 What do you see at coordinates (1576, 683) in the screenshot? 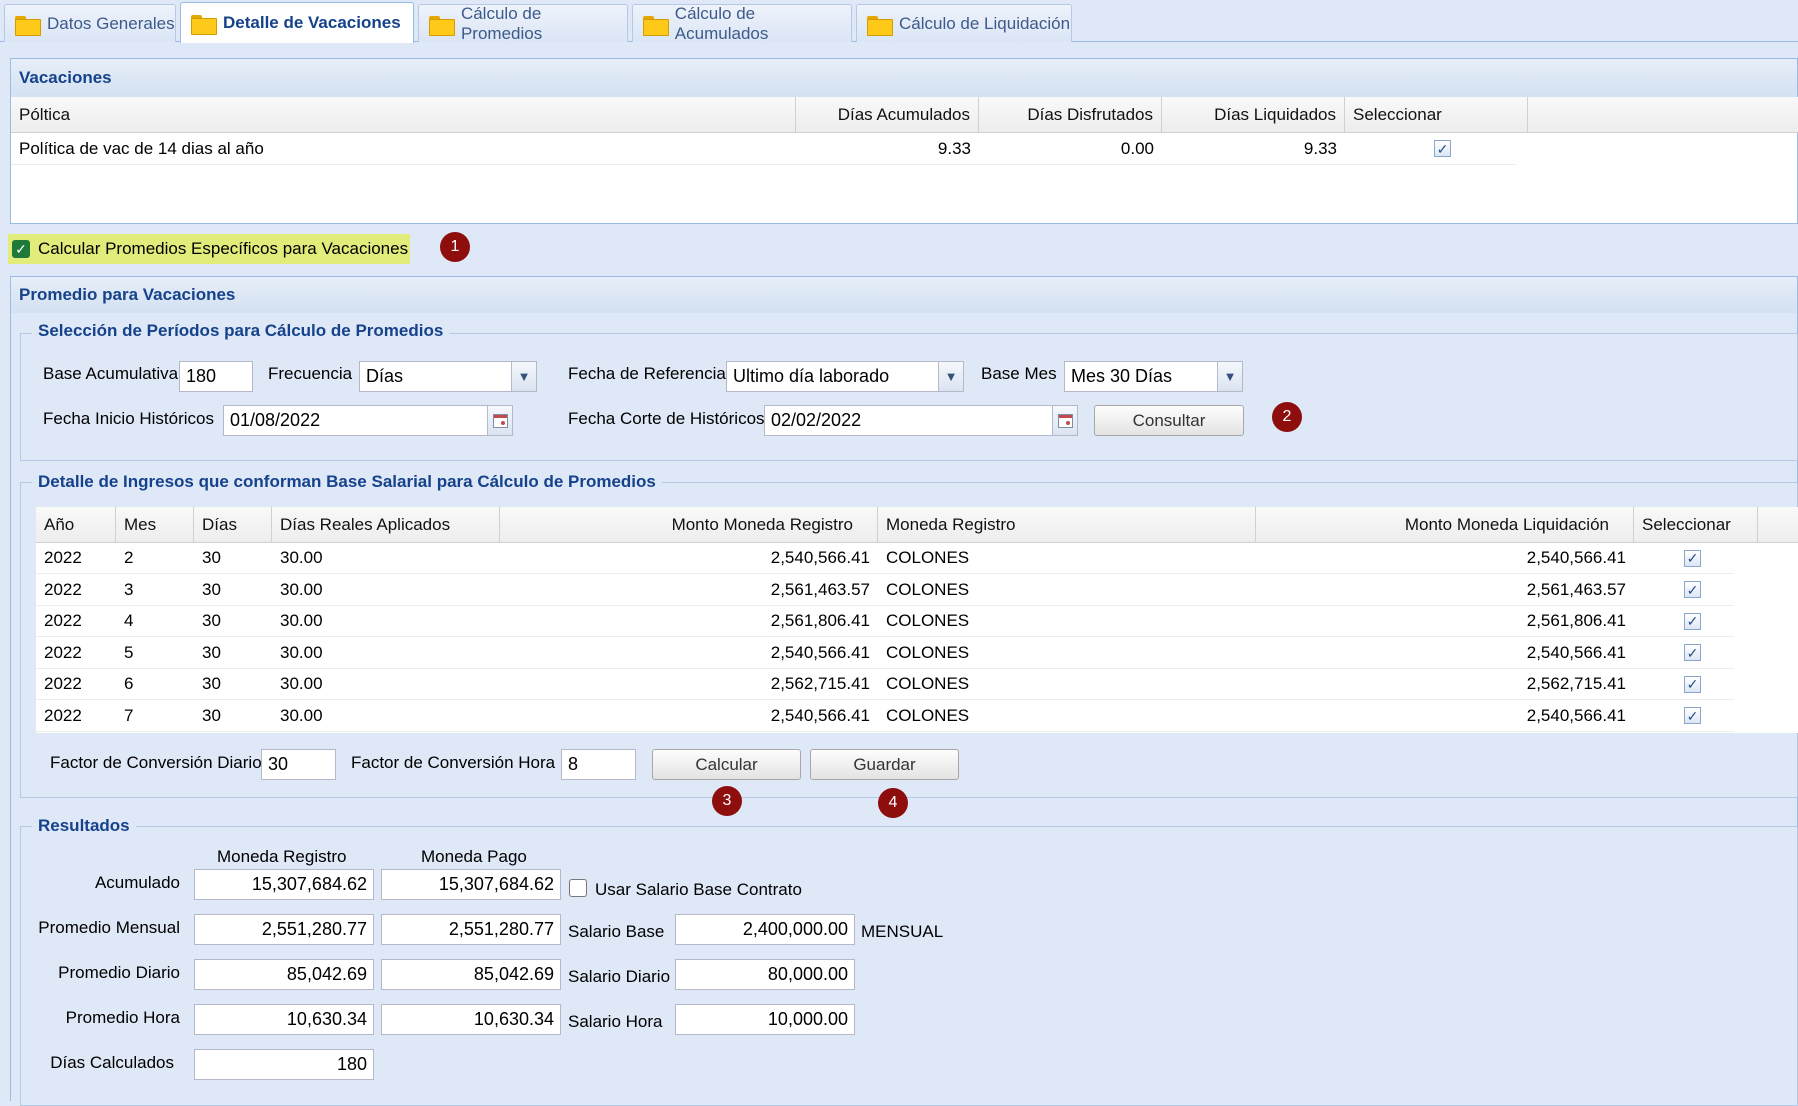
I see `monto-liquidacion-cell: 2,562,715.41` at bounding box center [1576, 683].